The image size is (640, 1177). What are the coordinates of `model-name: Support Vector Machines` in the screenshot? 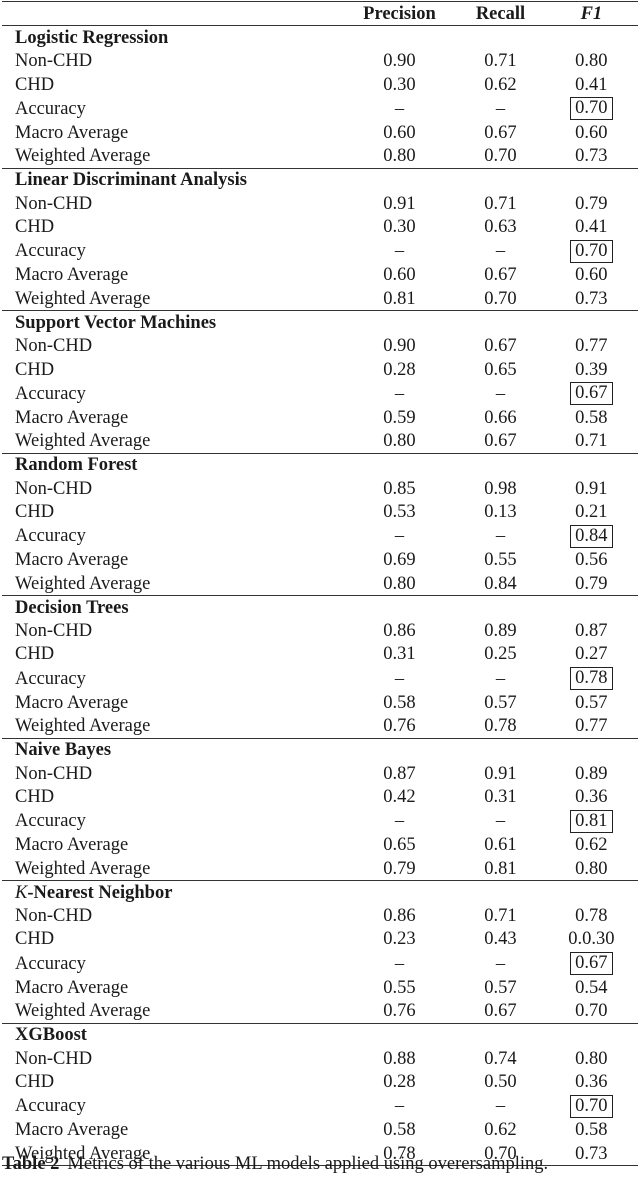 It's located at (320, 323).